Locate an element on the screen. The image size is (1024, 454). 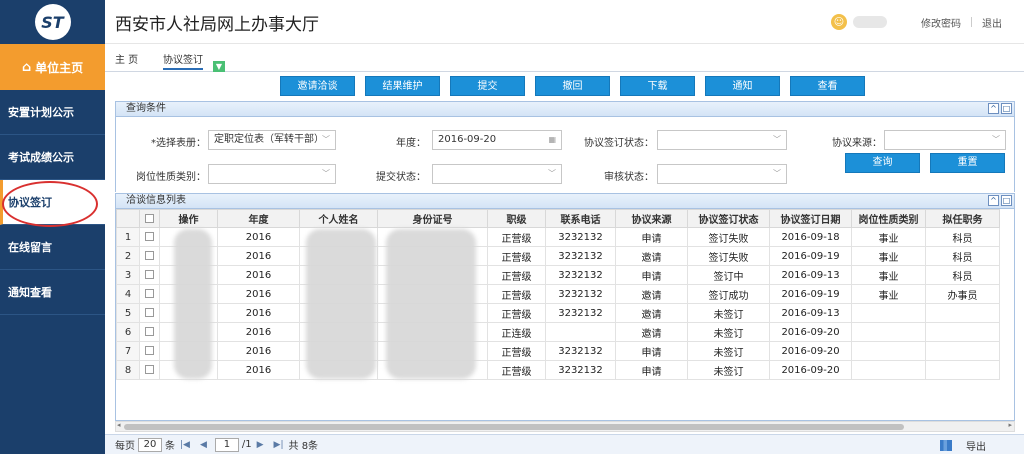
page-input: 1 is located at coordinates (226, 444).